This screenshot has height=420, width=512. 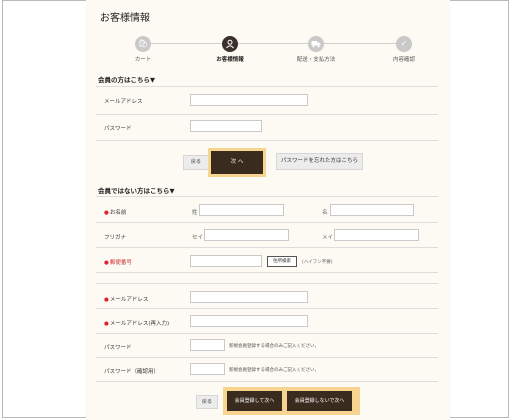 I want to click on guest-back-button: 戻る, so click(x=207, y=402).